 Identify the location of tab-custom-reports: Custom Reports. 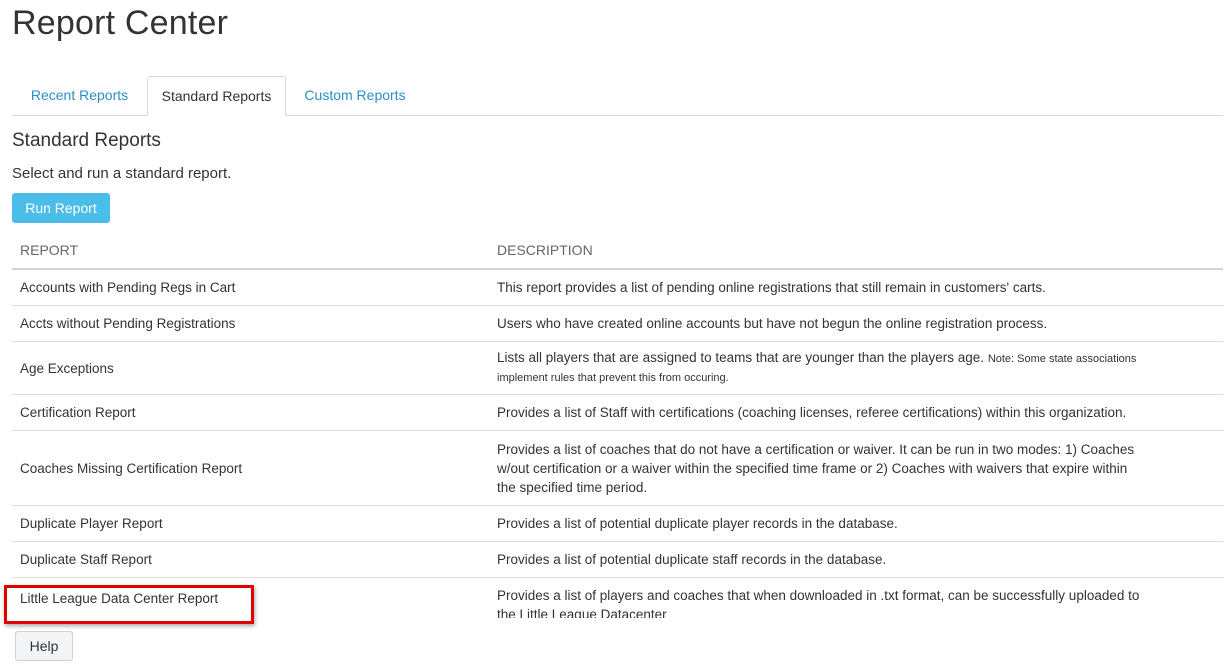
(355, 95).